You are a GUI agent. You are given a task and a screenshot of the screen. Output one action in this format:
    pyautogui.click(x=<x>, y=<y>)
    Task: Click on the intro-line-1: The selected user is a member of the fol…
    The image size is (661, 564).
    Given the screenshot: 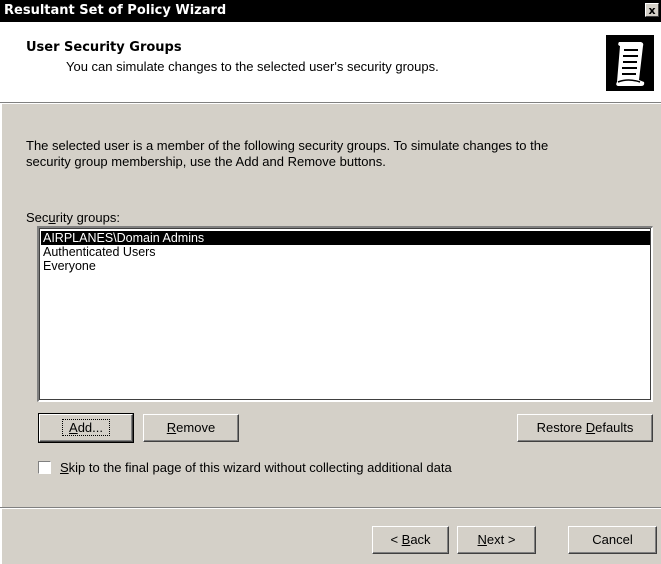 What is the action you would take?
    pyautogui.click(x=287, y=145)
    